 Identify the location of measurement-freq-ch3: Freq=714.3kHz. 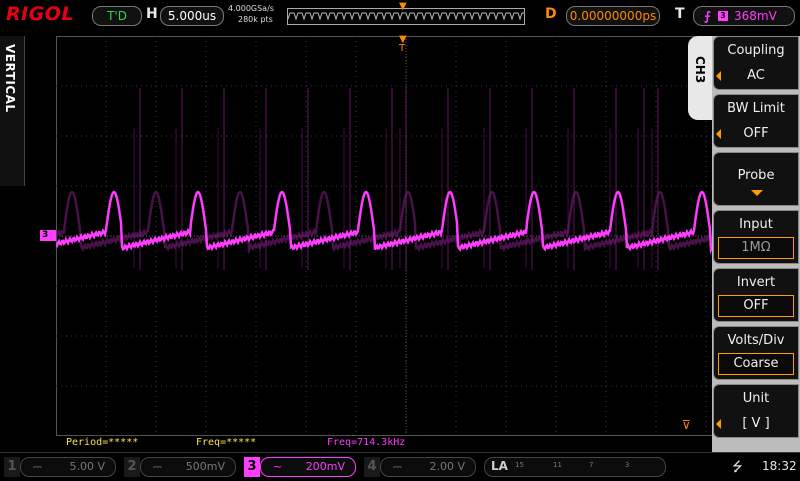
(366, 442).